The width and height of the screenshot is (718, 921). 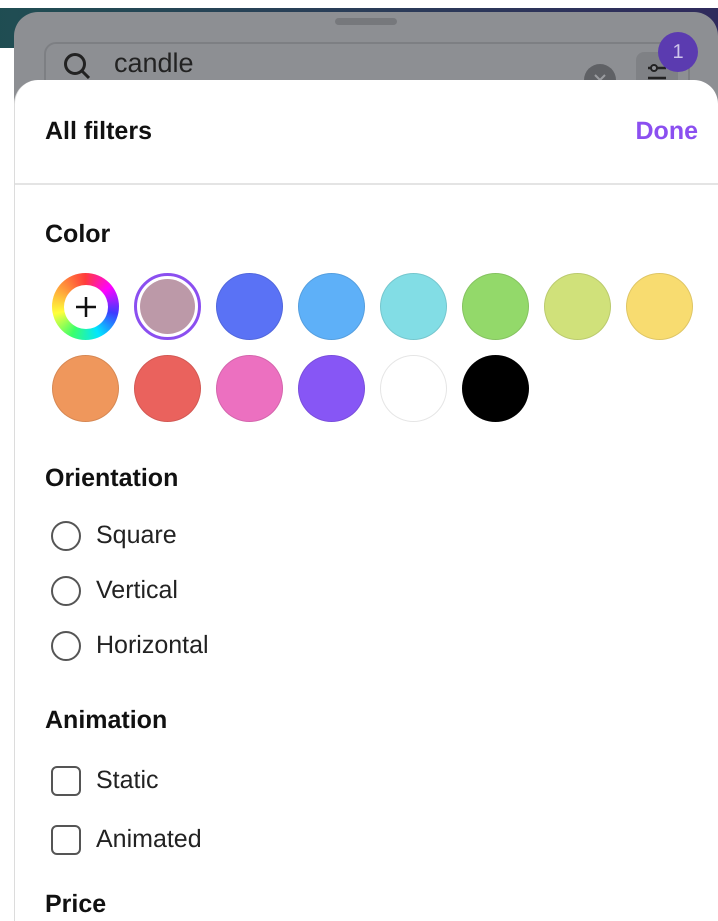 I want to click on selected-swatch-ring, so click(x=167, y=306).